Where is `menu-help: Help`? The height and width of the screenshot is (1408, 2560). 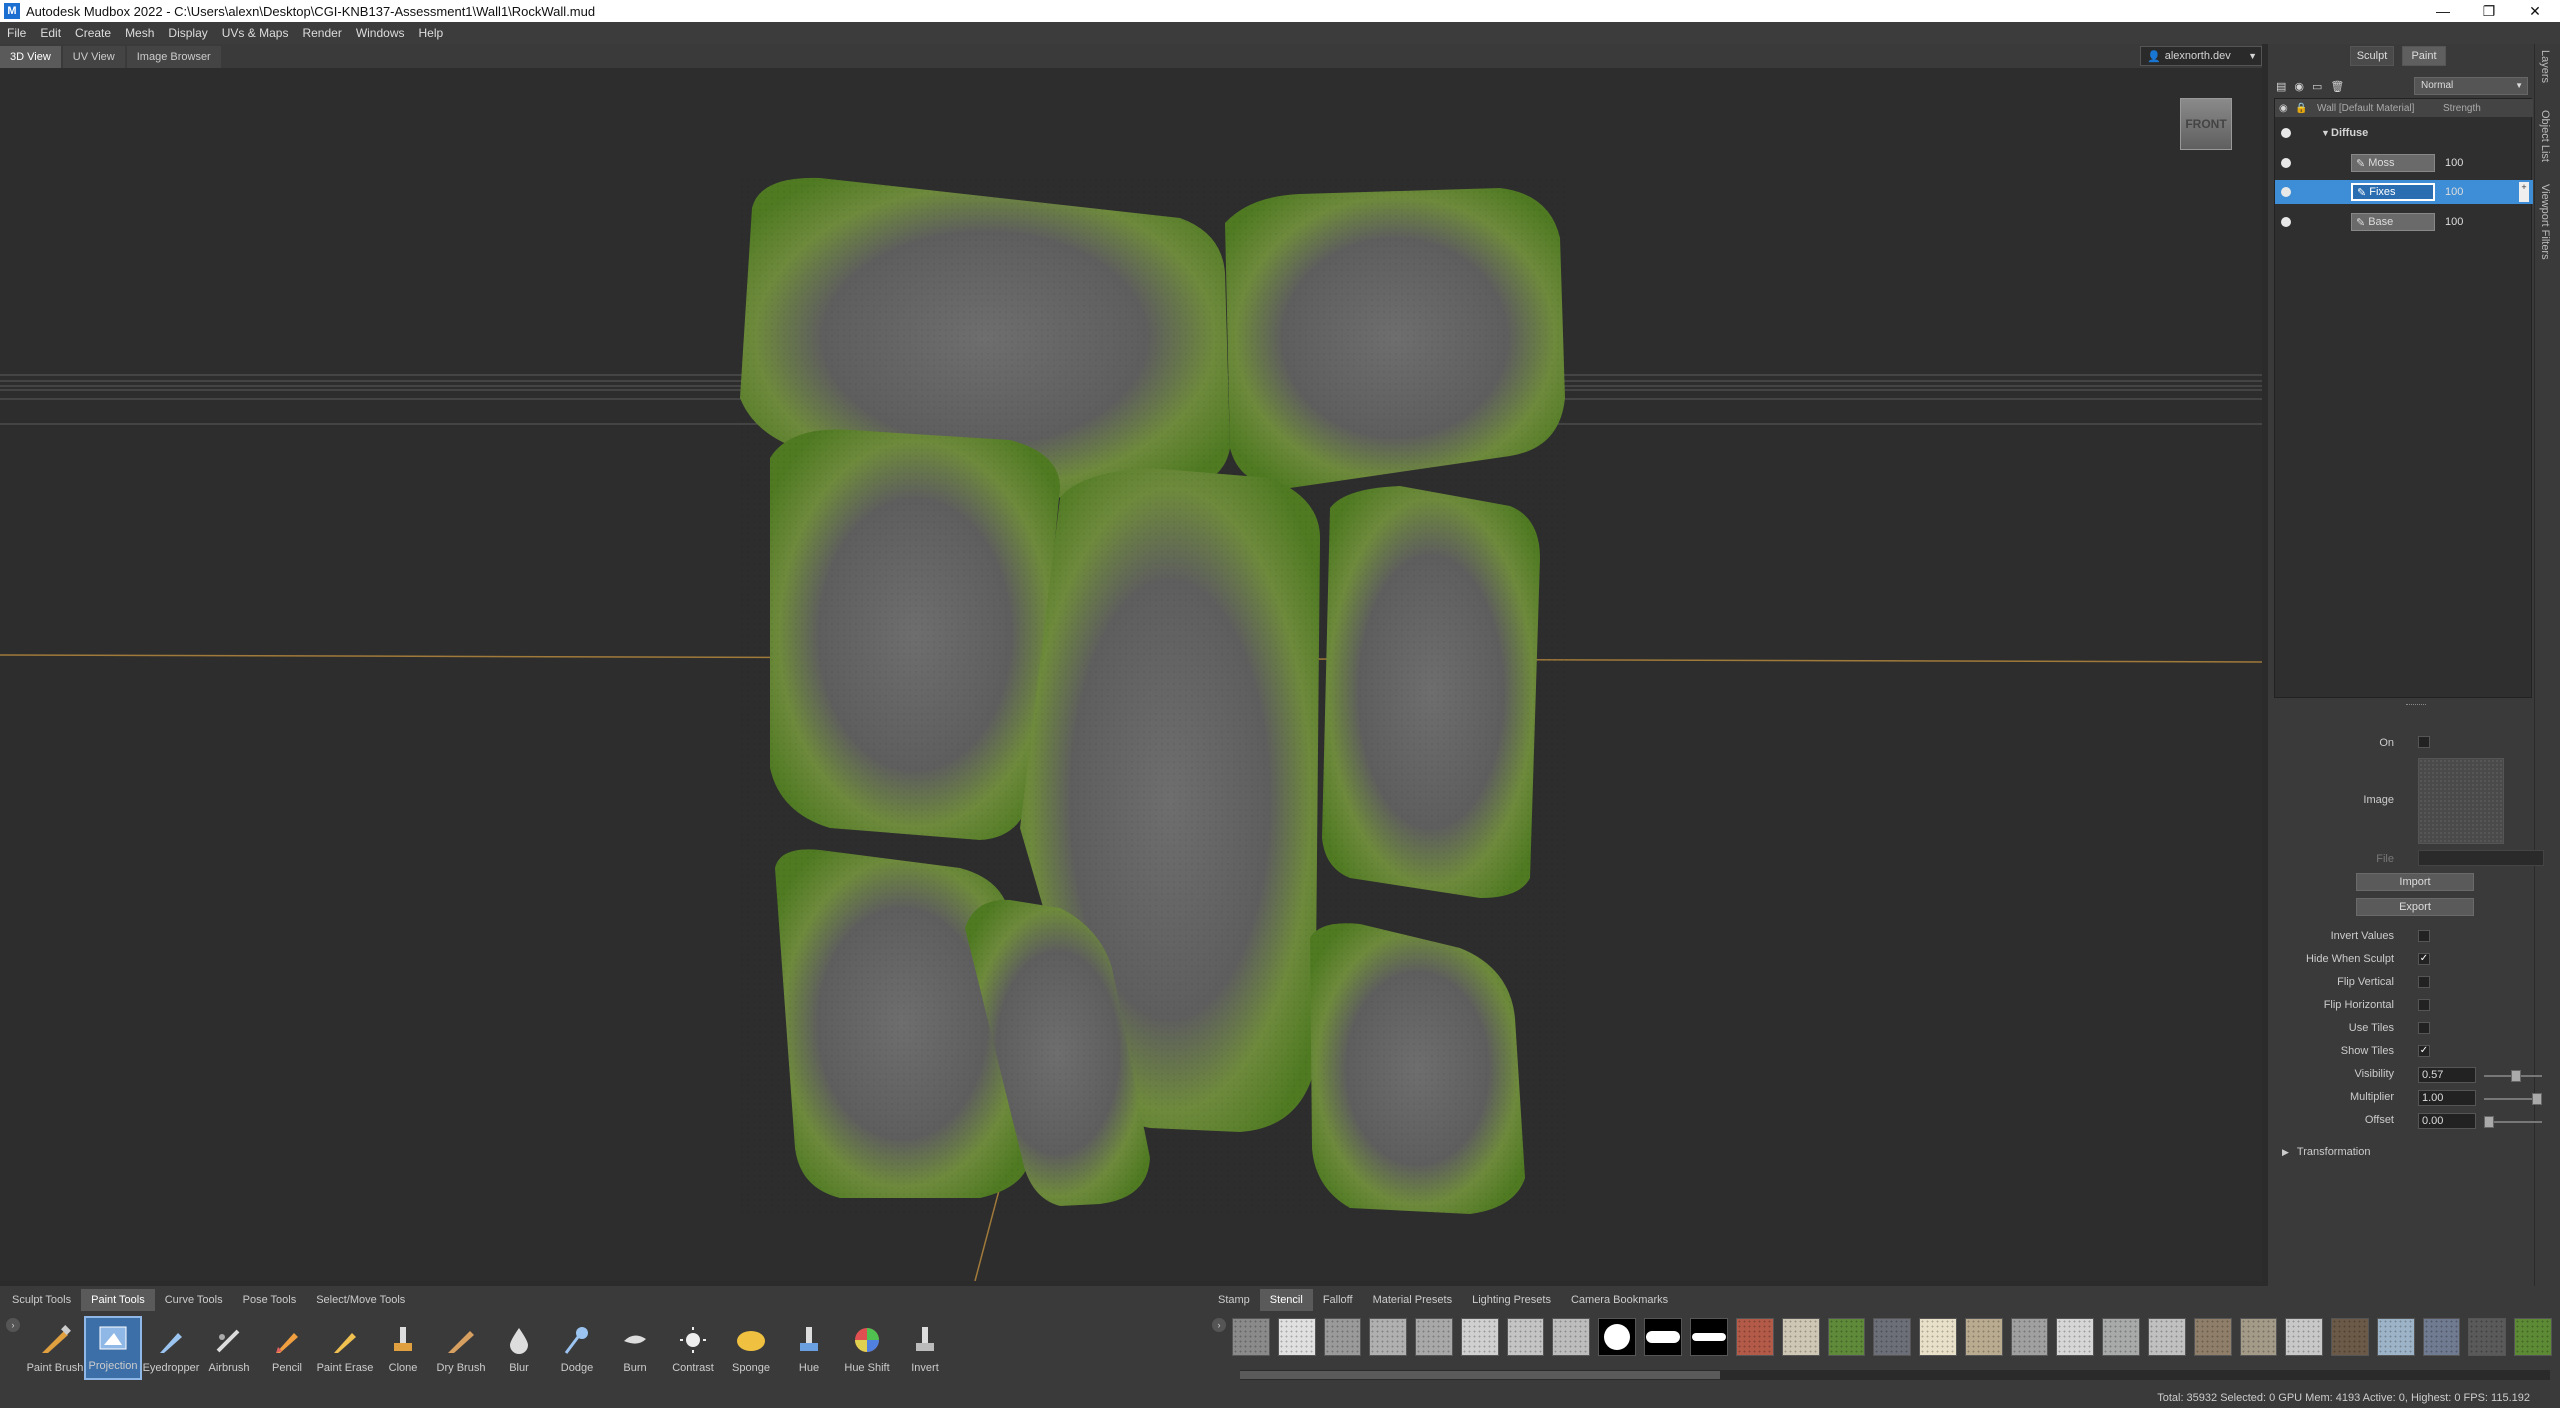
menu-help: Help is located at coordinates (431, 33).